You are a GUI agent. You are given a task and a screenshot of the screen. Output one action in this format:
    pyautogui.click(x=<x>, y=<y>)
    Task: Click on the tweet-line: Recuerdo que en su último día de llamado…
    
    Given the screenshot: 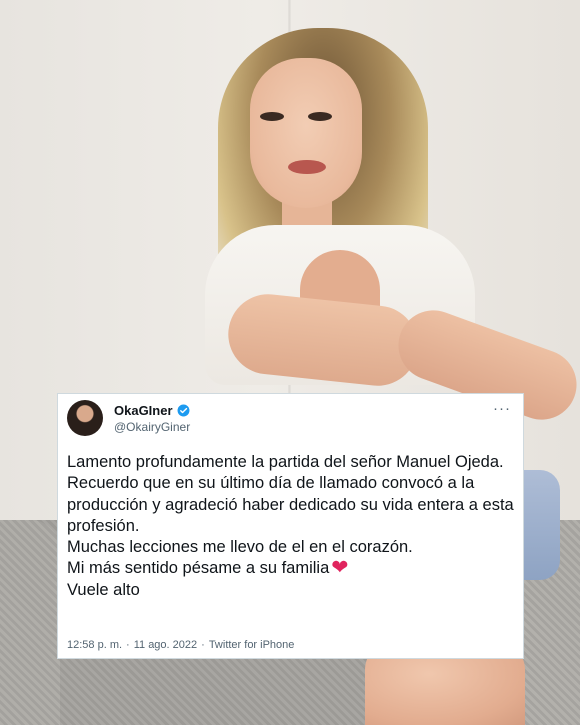 What is the action you would take?
    pyautogui.click(x=290, y=504)
    